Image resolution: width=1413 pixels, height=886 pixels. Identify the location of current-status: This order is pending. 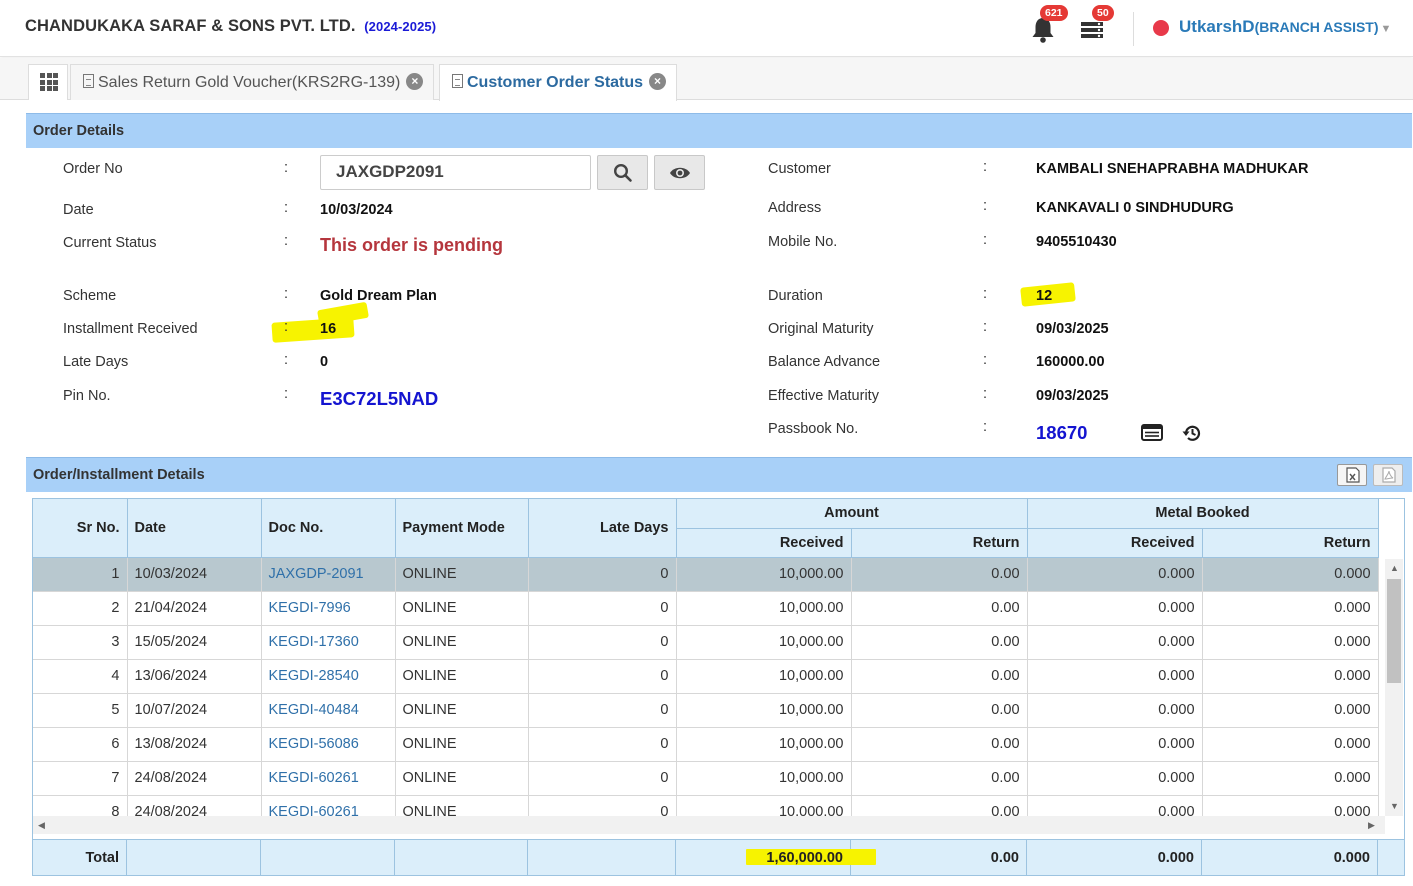
(412, 245).